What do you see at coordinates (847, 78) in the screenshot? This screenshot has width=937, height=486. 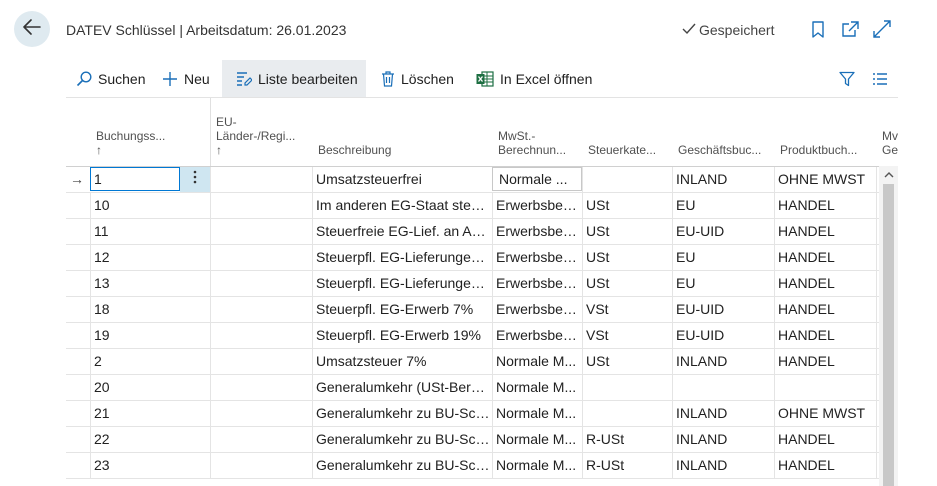 I see `filter-button` at bounding box center [847, 78].